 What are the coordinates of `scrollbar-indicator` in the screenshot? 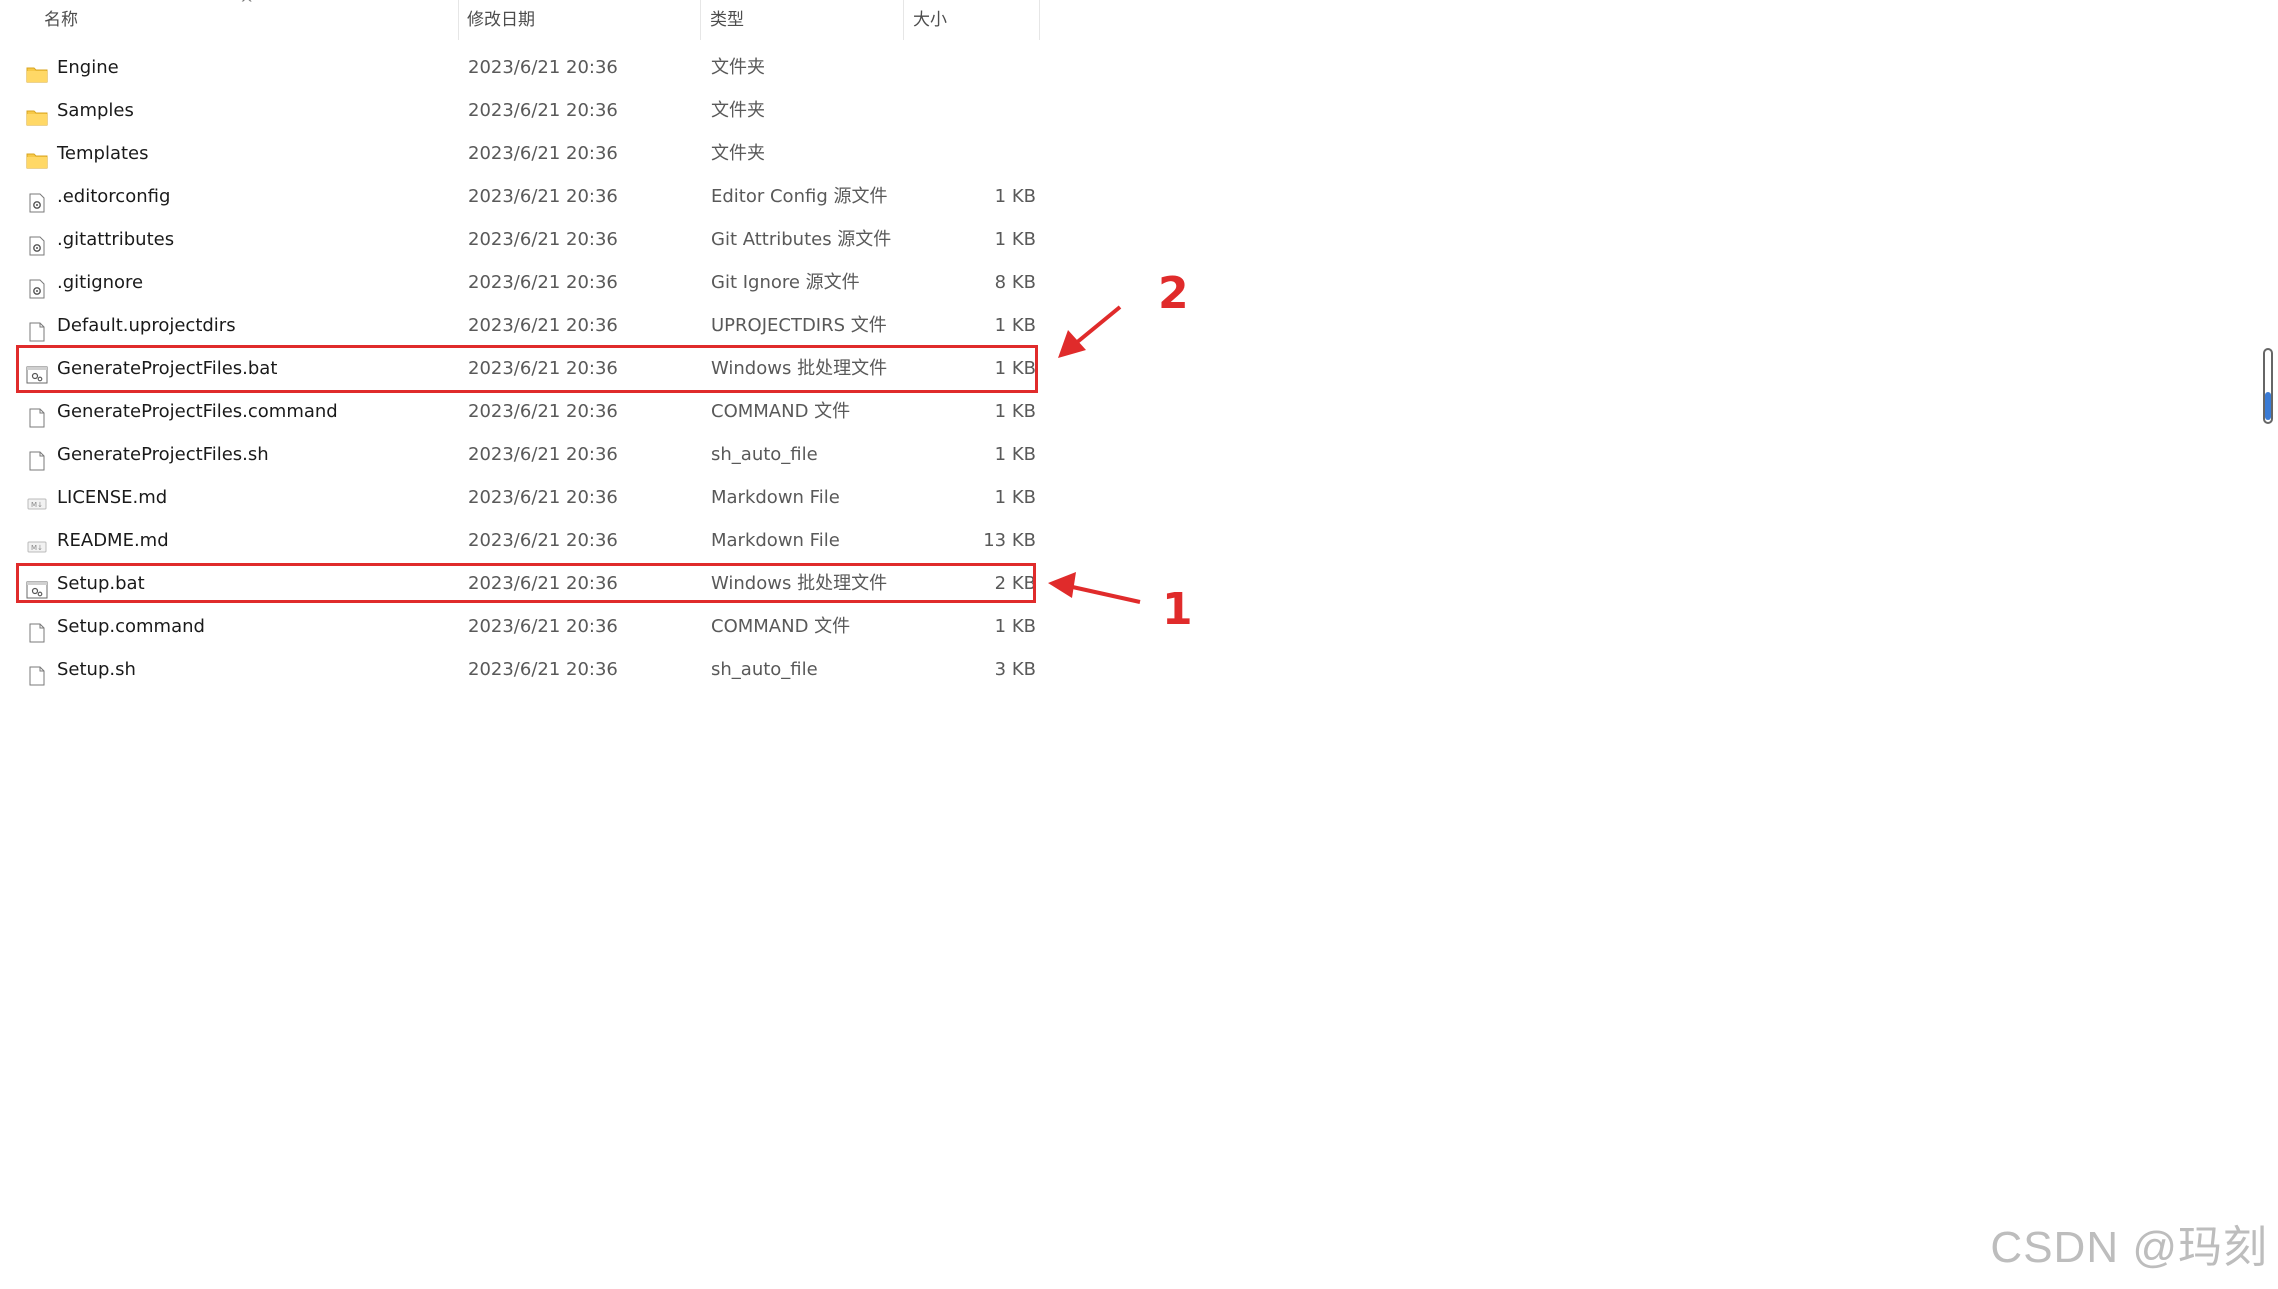 It's located at (2268, 406).